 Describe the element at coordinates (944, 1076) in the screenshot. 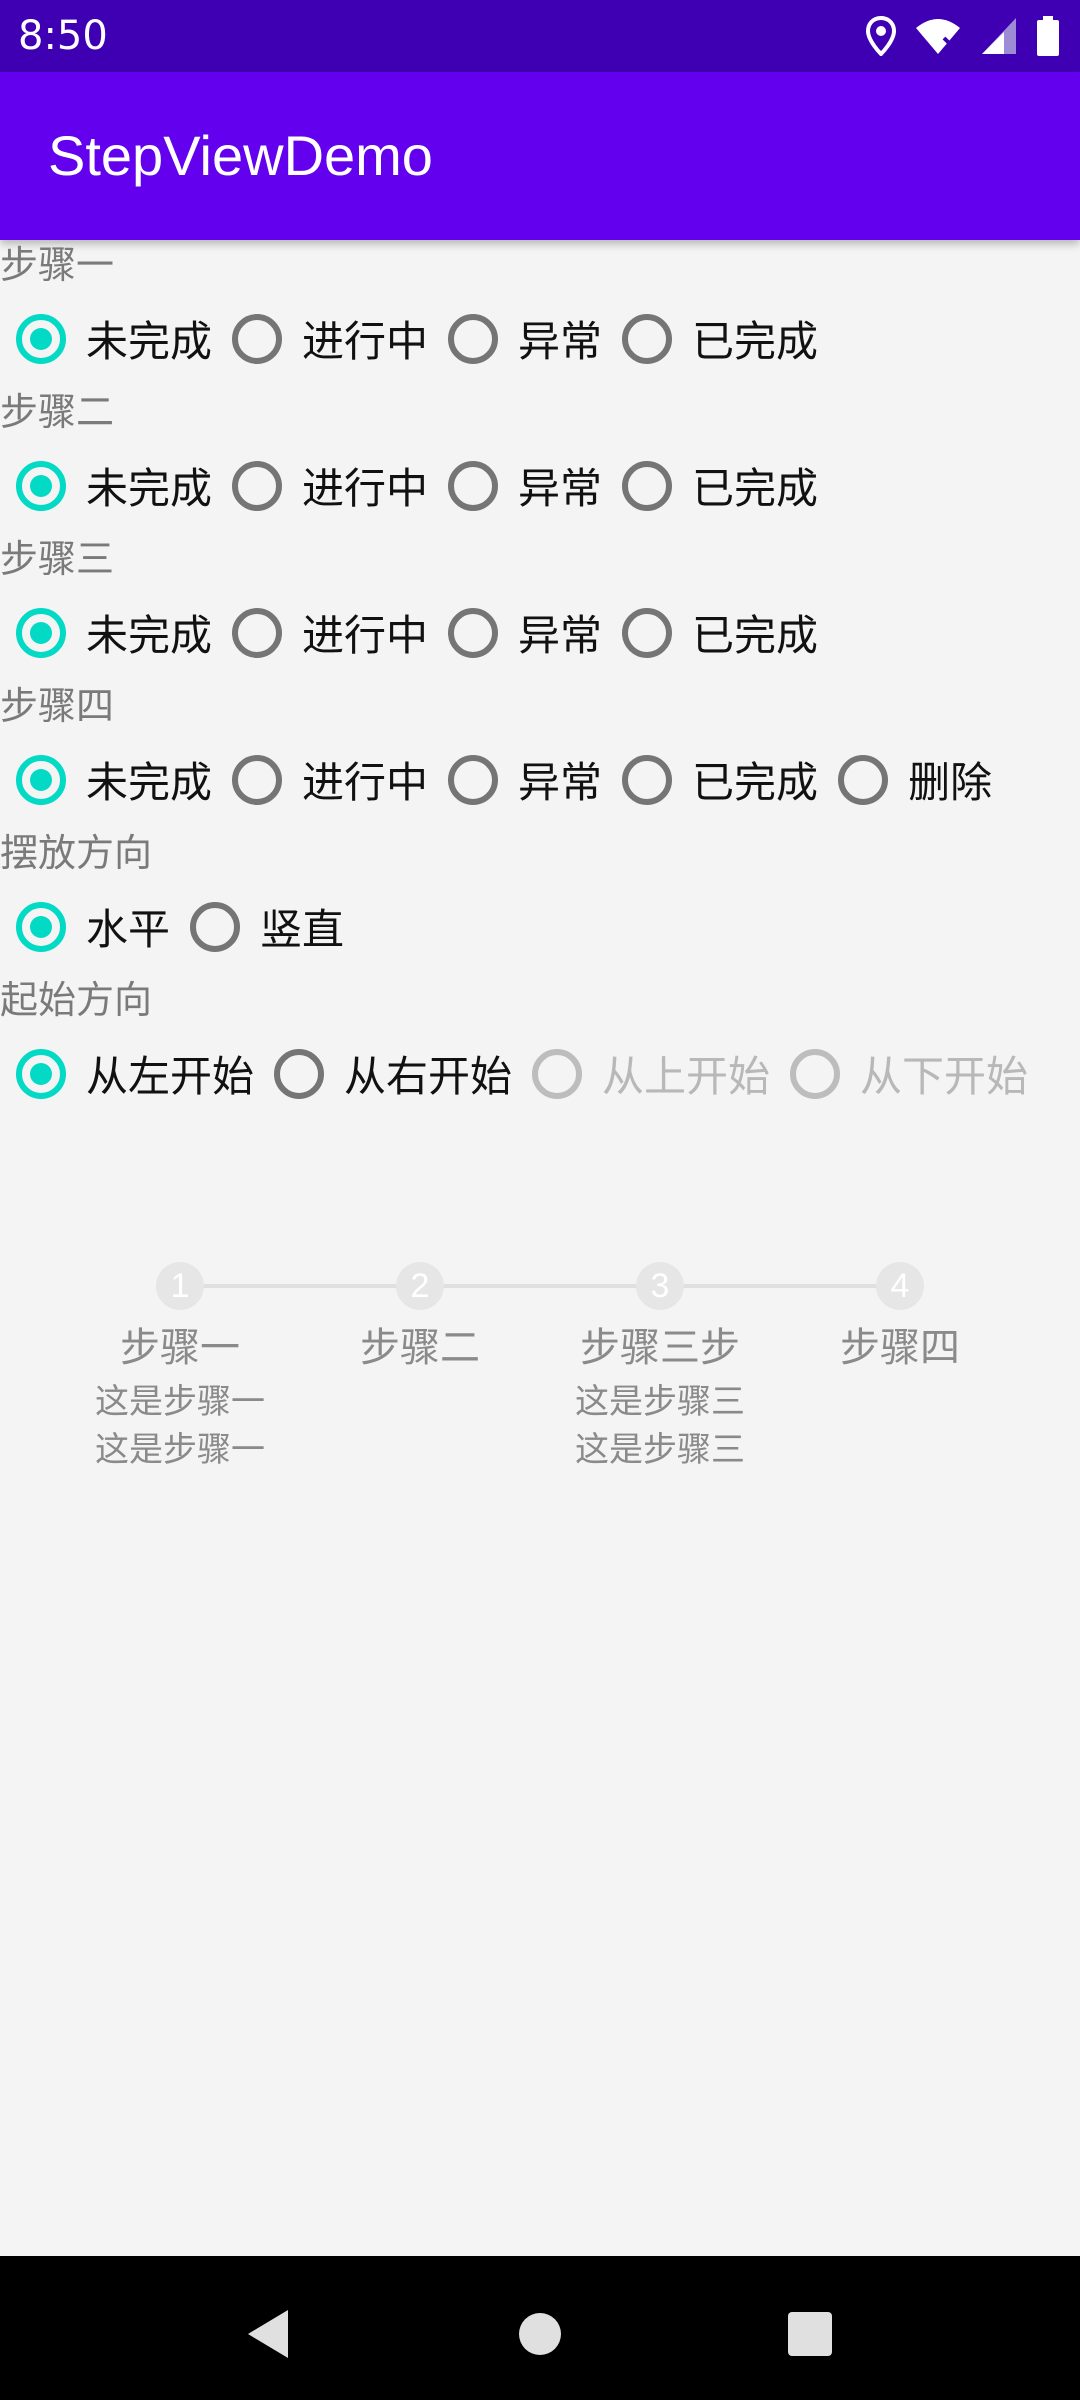

I see `radio-label: 从下开始` at that location.